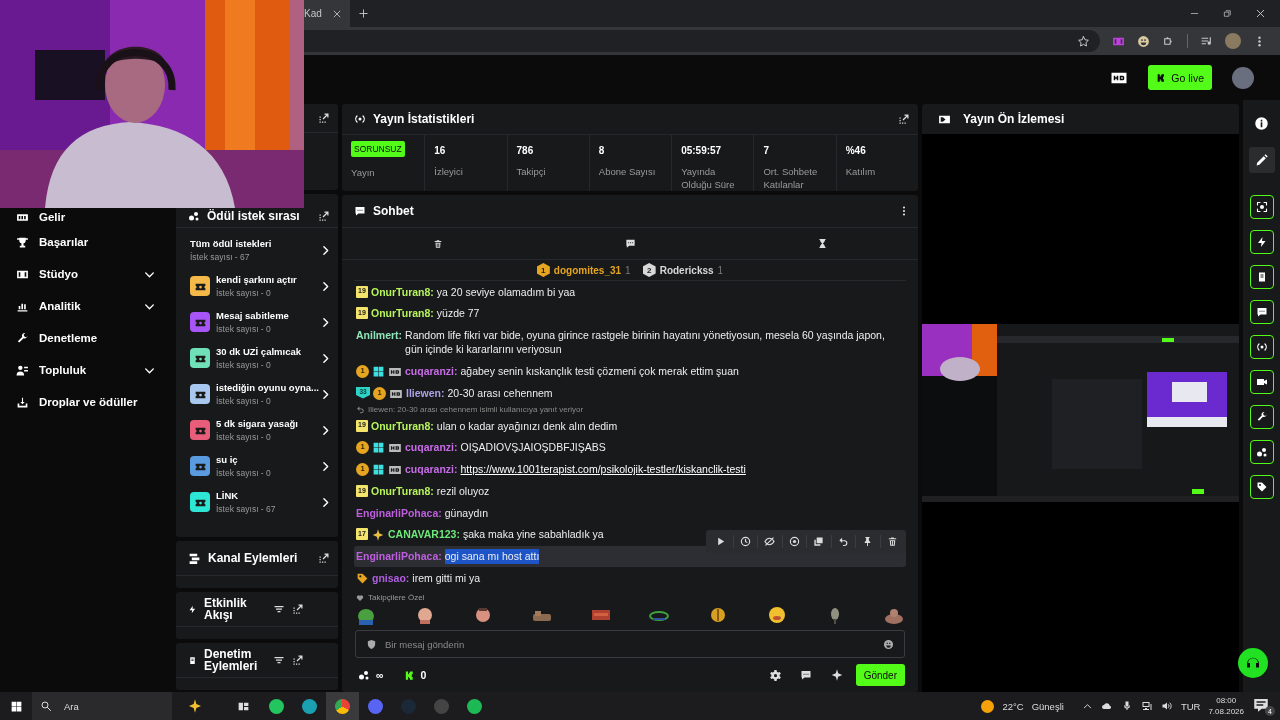 The height and width of the screenshot is (720, 1280). What do you see at coordinates (775, 675) in the screenshot?
I see `settings-button` at bounding box center [775, 675].